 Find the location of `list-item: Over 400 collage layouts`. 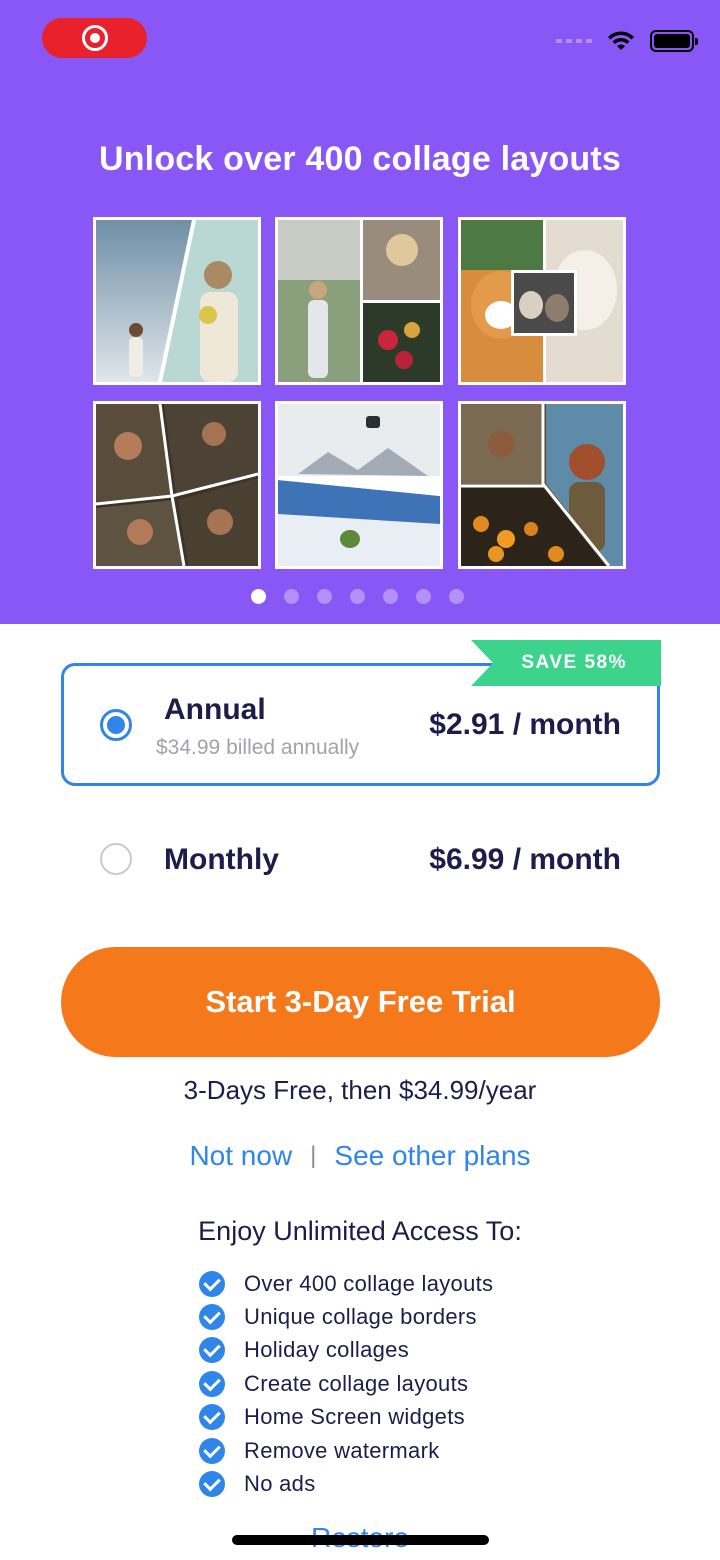

list-item: Over 400 collage layouts is located at coordinates (346, 1283).